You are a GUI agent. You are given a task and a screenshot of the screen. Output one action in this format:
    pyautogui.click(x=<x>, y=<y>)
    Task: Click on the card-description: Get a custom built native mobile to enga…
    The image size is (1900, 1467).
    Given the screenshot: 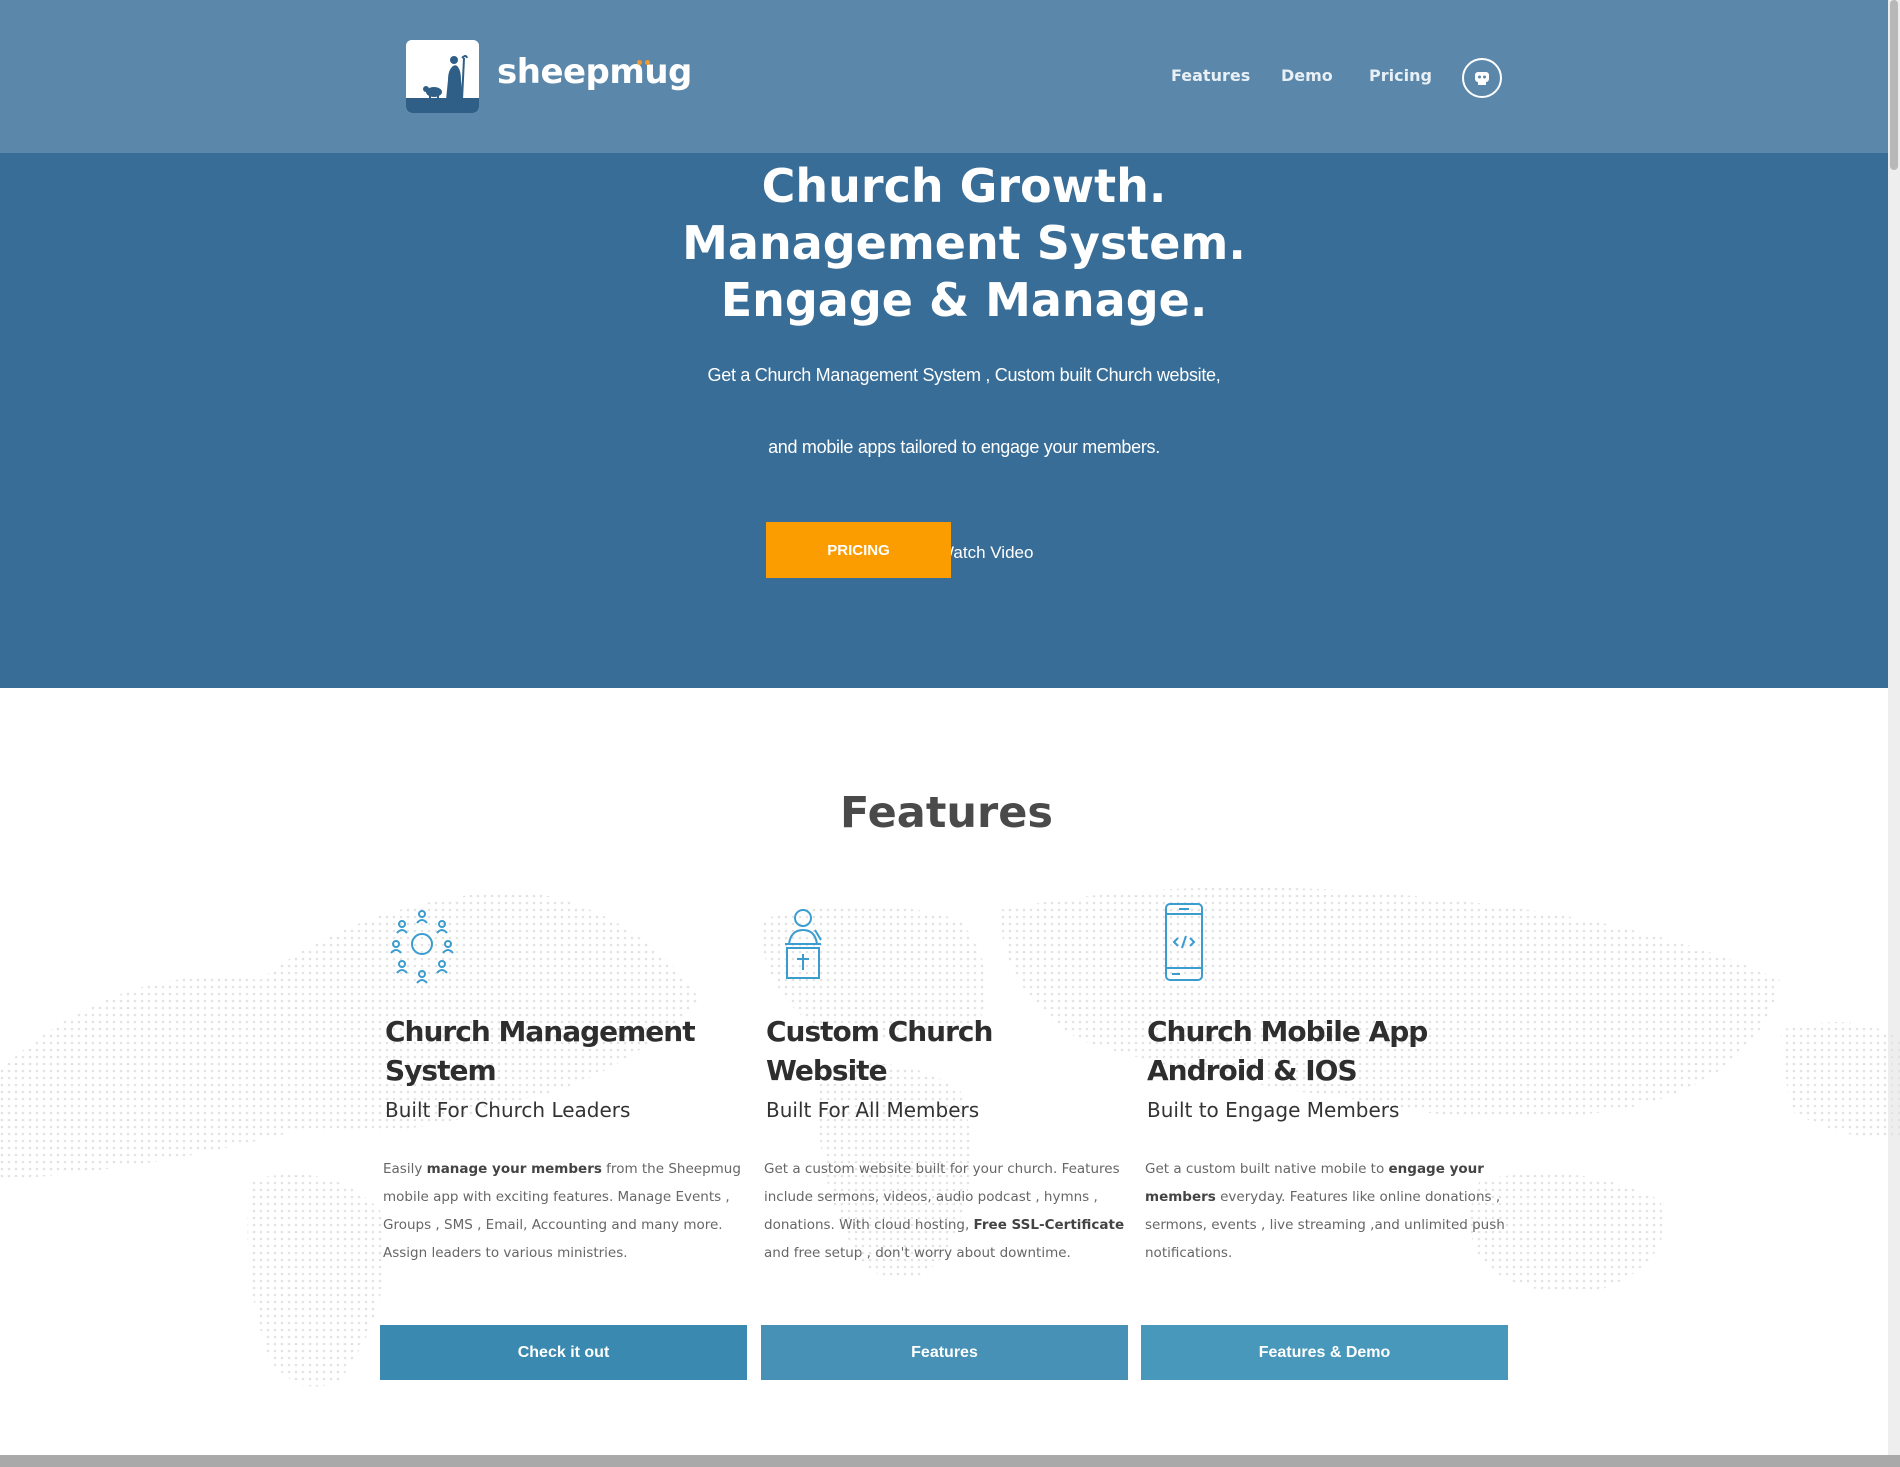 What is the action you would take?
    pyautogui.click(x=1330, y=1211)
    